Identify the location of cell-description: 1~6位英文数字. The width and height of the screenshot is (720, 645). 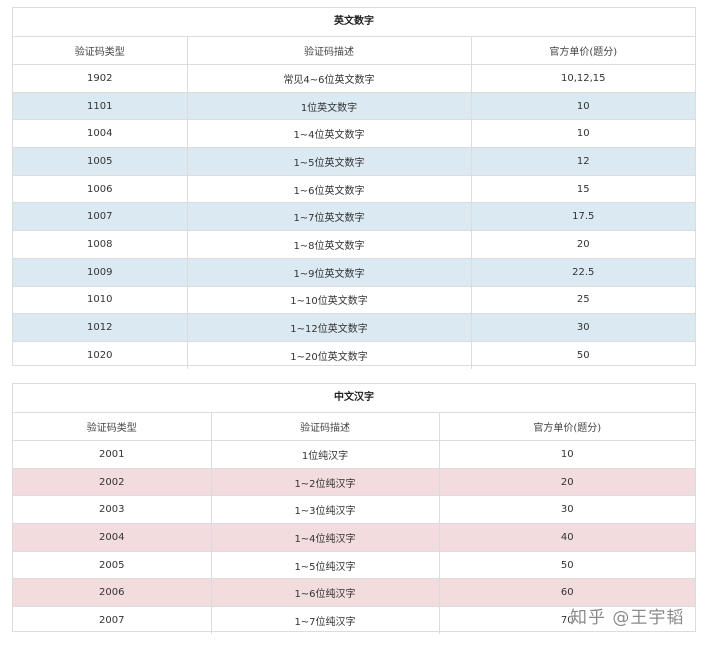
(329, 189).